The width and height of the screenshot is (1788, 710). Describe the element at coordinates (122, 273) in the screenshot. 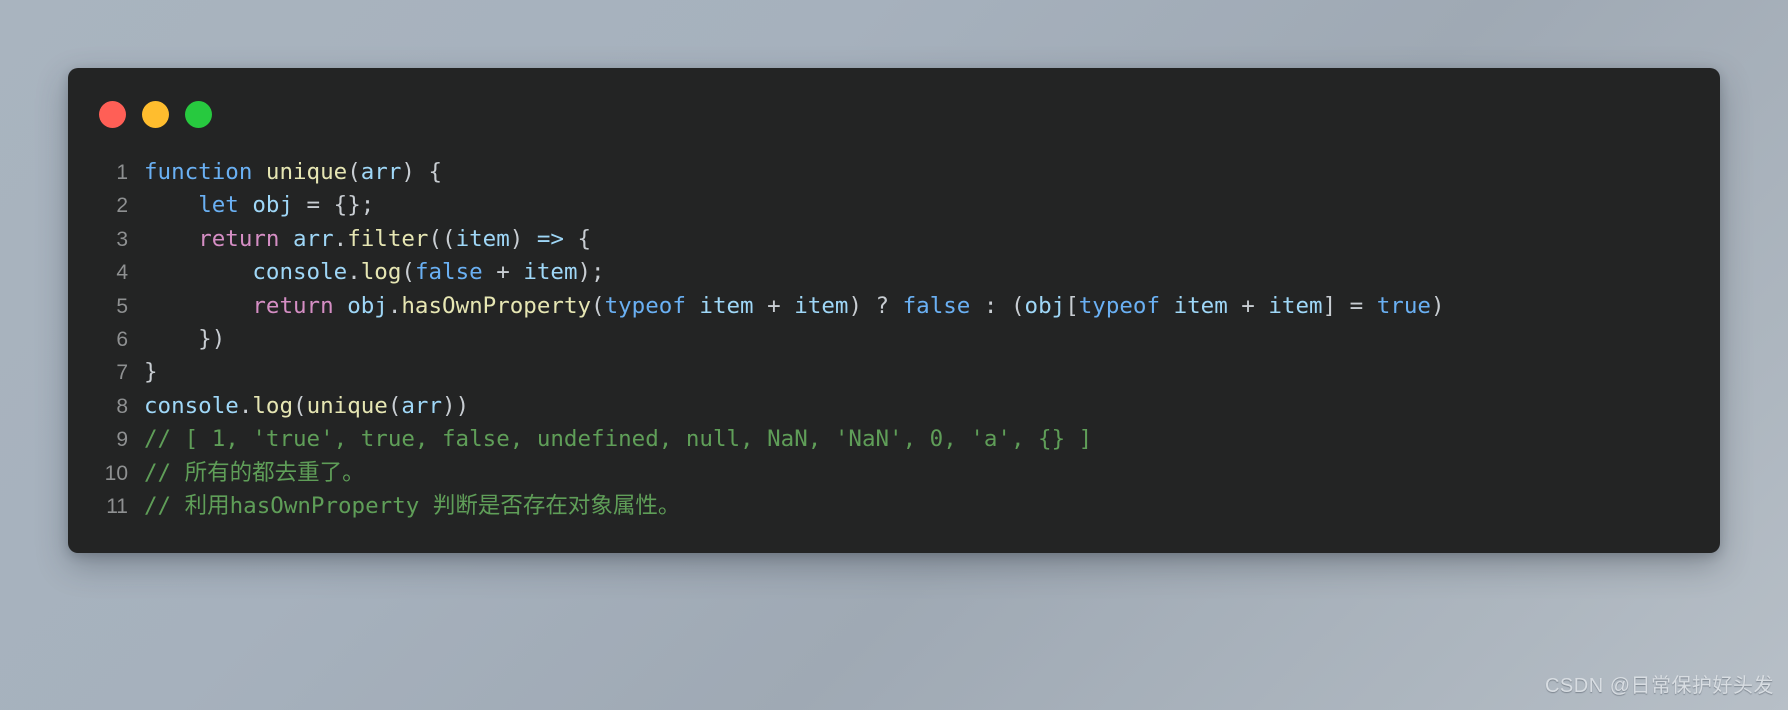

I see `line-number: 4` at that location.